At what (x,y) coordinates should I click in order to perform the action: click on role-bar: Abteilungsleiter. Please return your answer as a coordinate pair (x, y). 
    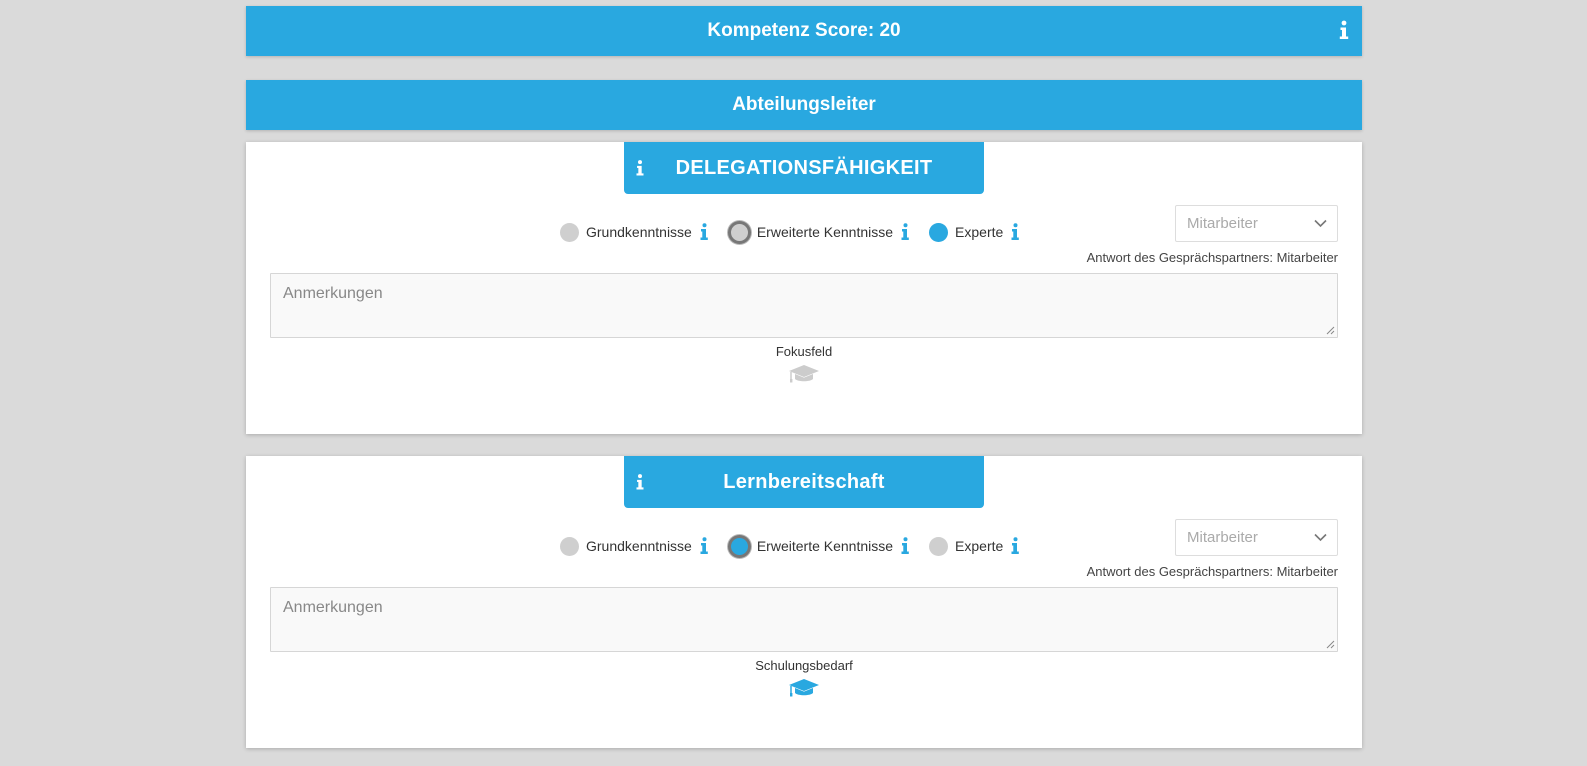
    Looking at the image, I should click on (804, 105).